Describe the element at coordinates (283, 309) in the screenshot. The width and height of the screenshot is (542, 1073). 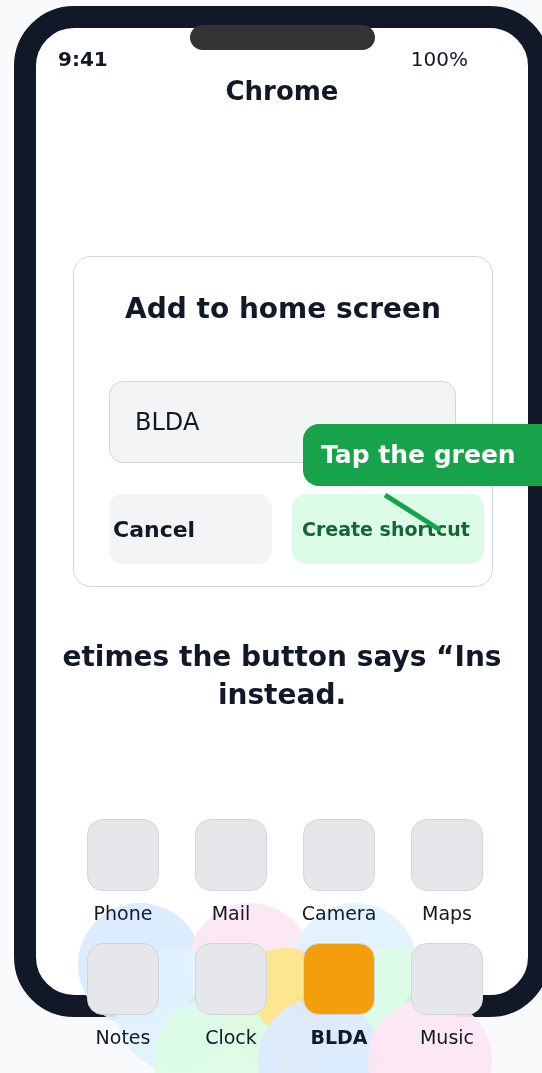
I see `dialog-title: Add to home screen` at that location.